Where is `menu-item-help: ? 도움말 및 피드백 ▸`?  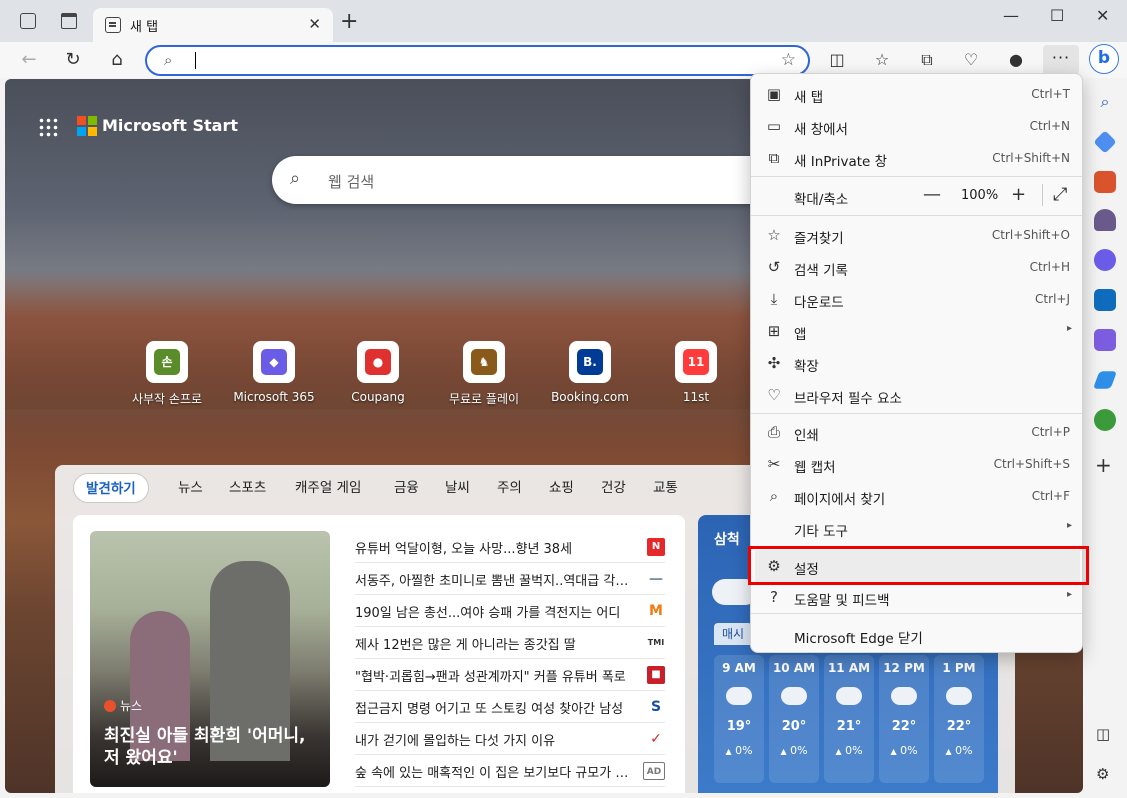
menu-item-help: ? 도움말 및 피드백 ▸ is located at coordinates (917, 597).